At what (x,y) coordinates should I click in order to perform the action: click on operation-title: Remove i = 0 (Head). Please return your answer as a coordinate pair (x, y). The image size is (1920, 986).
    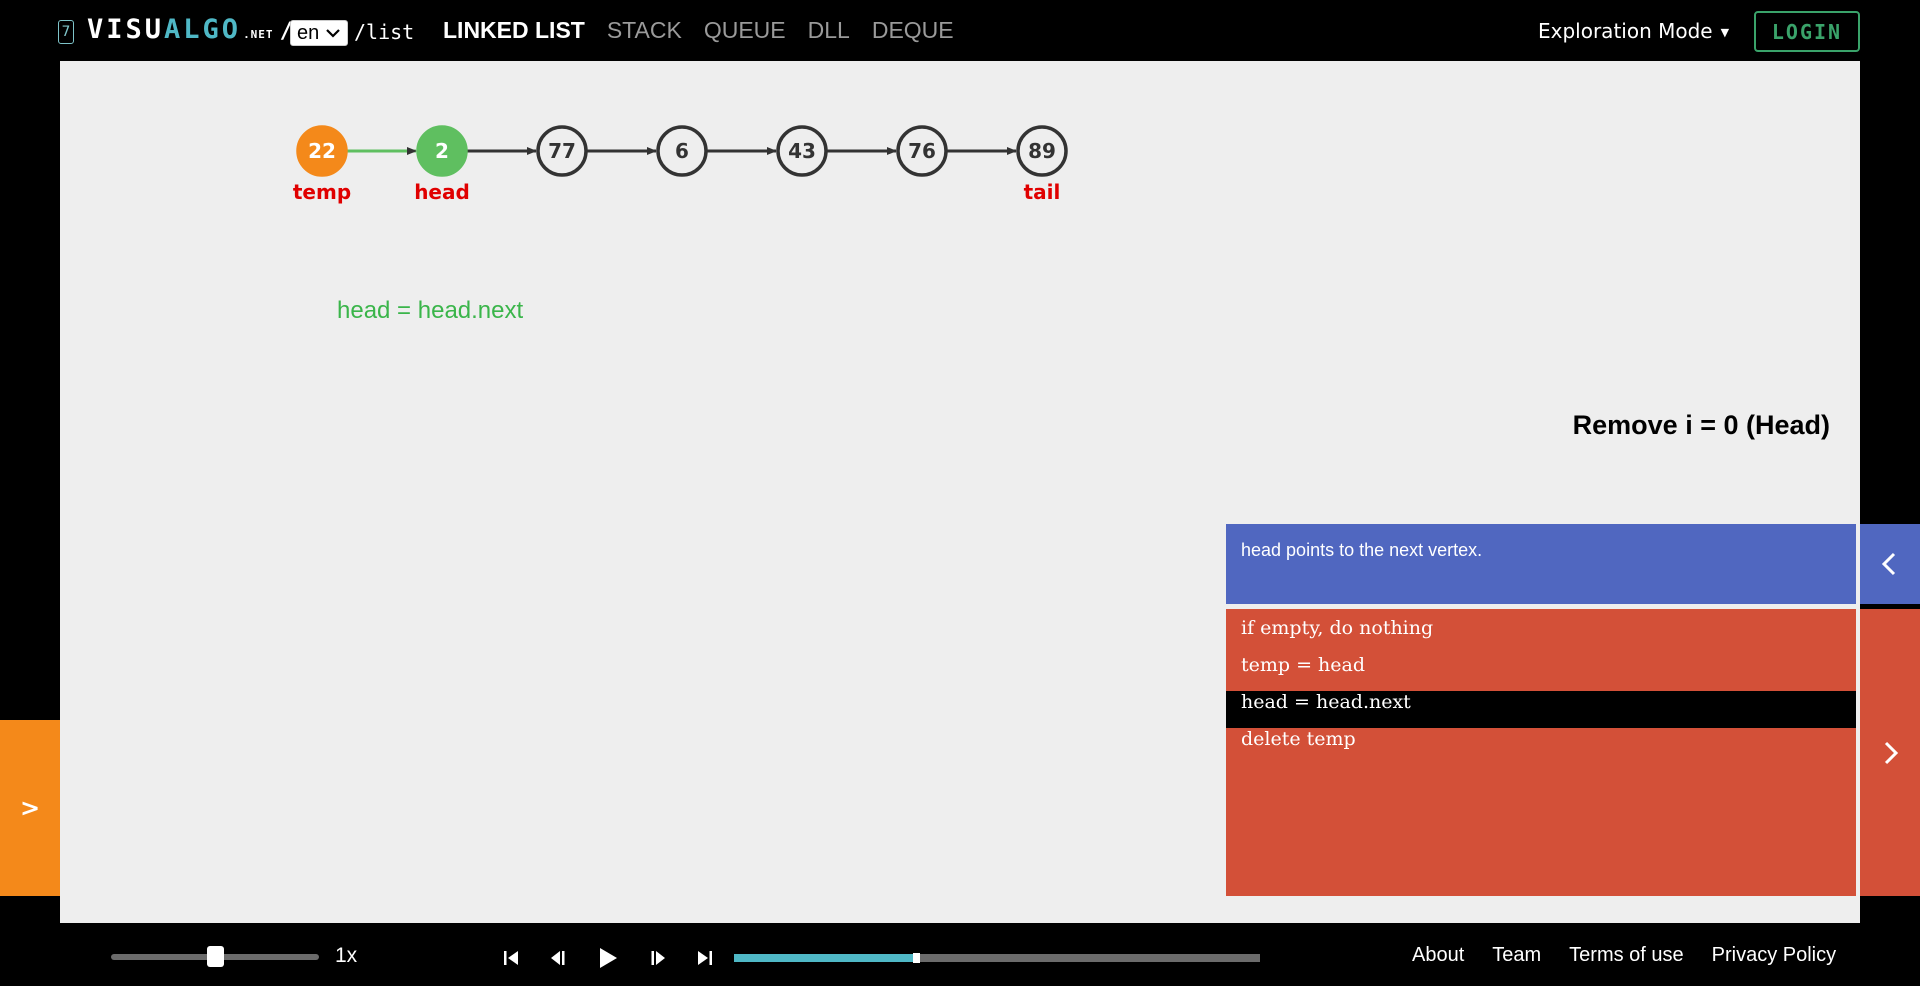
    Looking at the image, I should click on (1701, 425).